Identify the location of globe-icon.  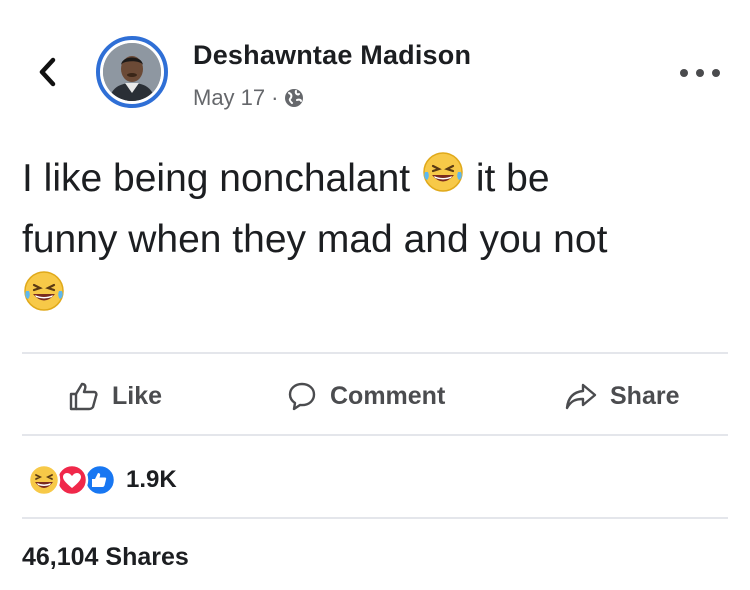
(294, 98).